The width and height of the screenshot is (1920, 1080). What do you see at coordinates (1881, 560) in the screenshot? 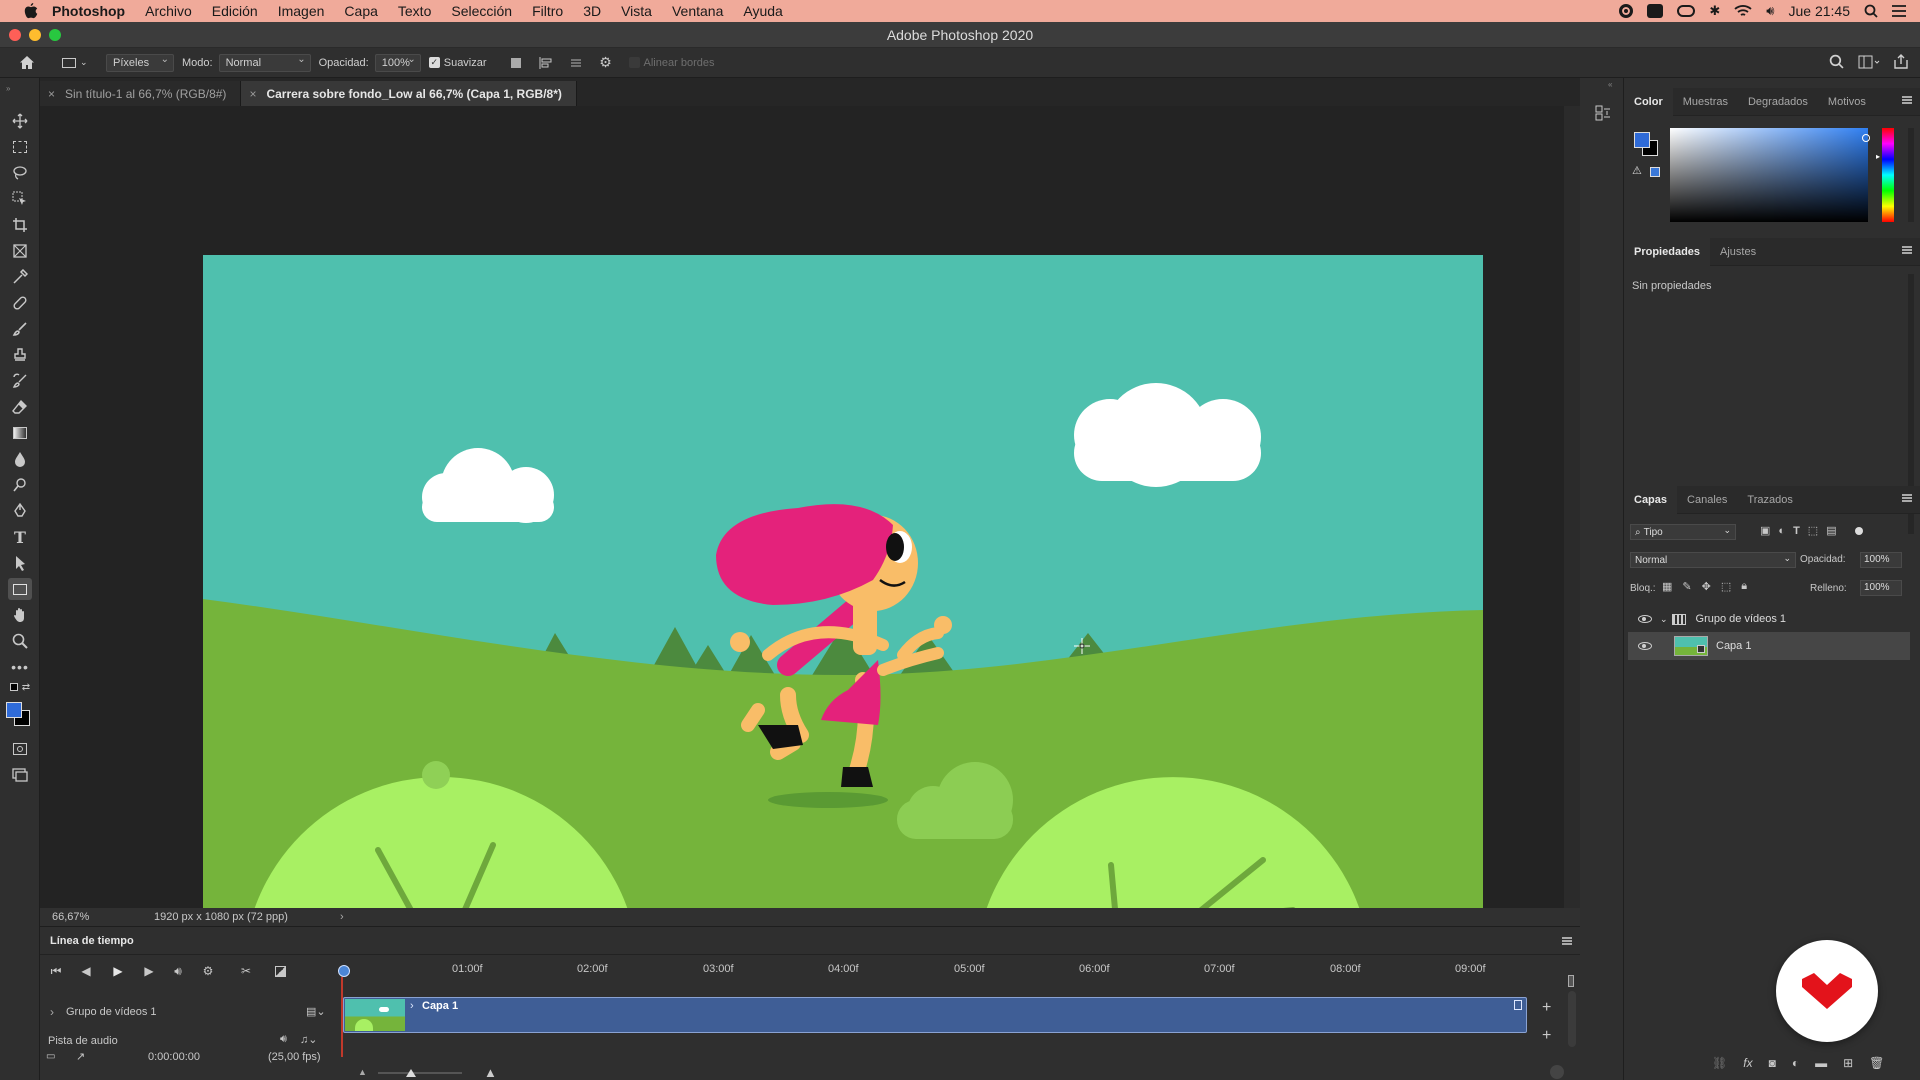
I see `layer-opacity-input: 100%` at bounding box center [1881, 560].